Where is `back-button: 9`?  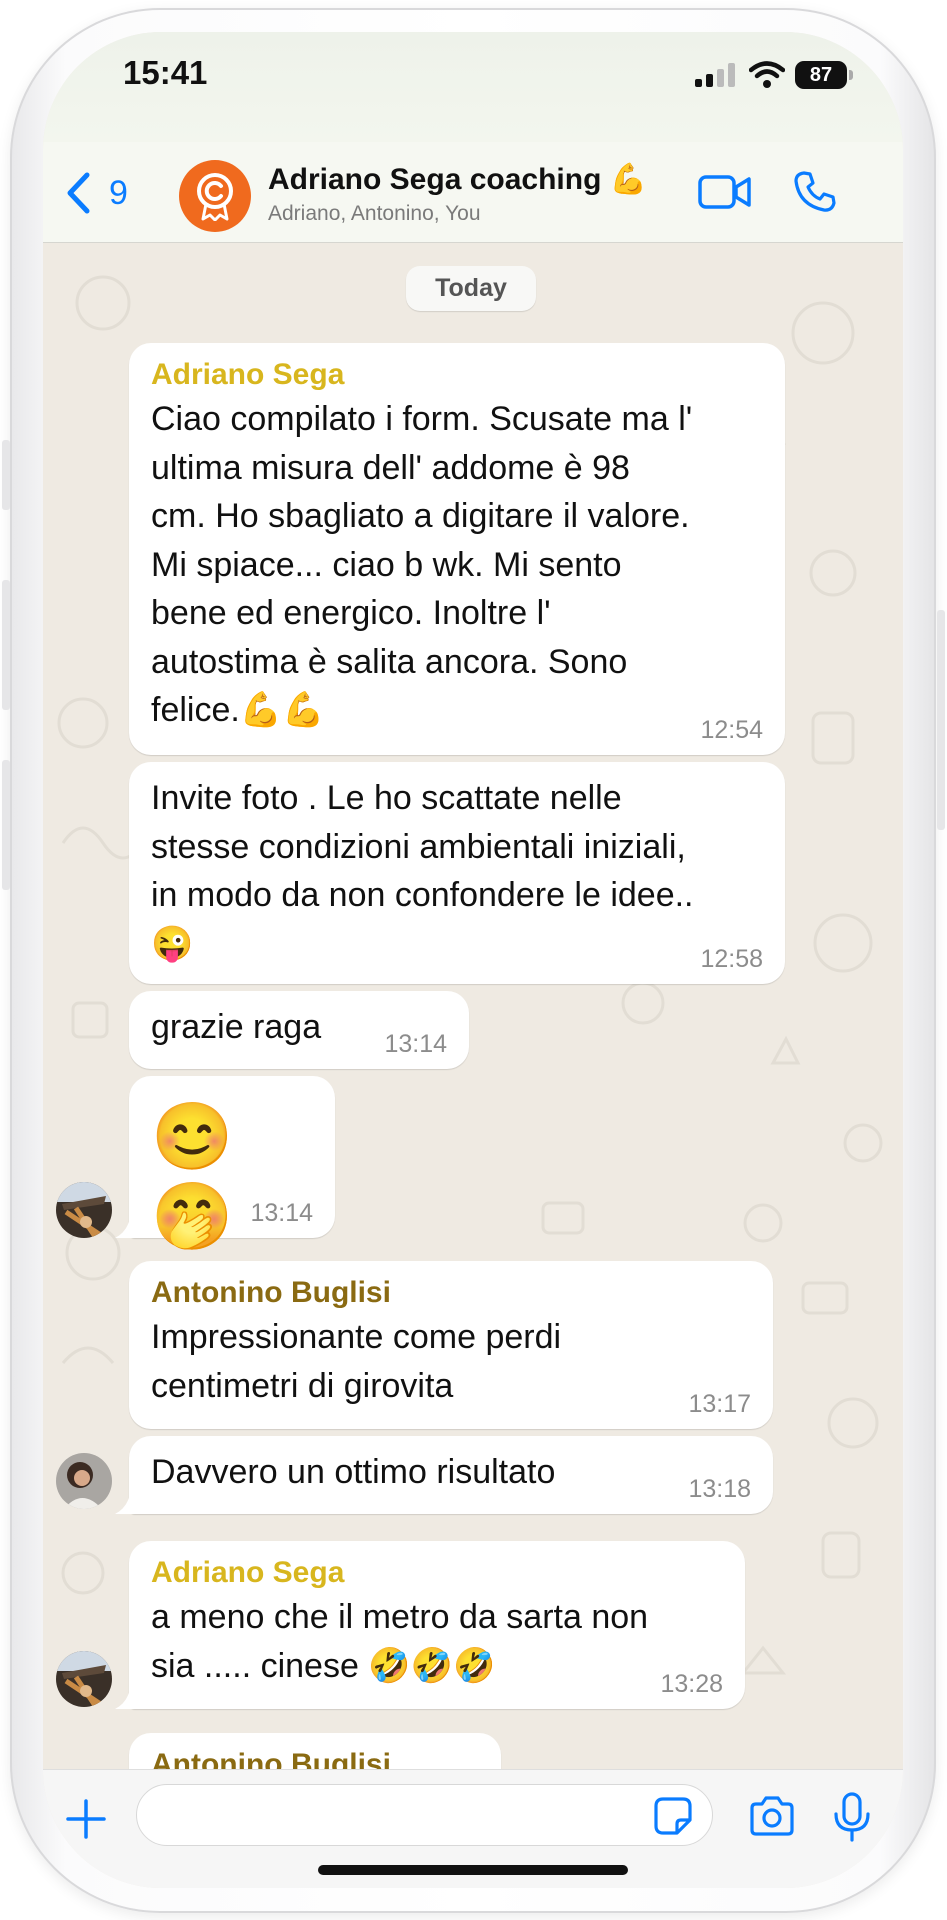
back-button: 9 is located at coordinates (96, 193).